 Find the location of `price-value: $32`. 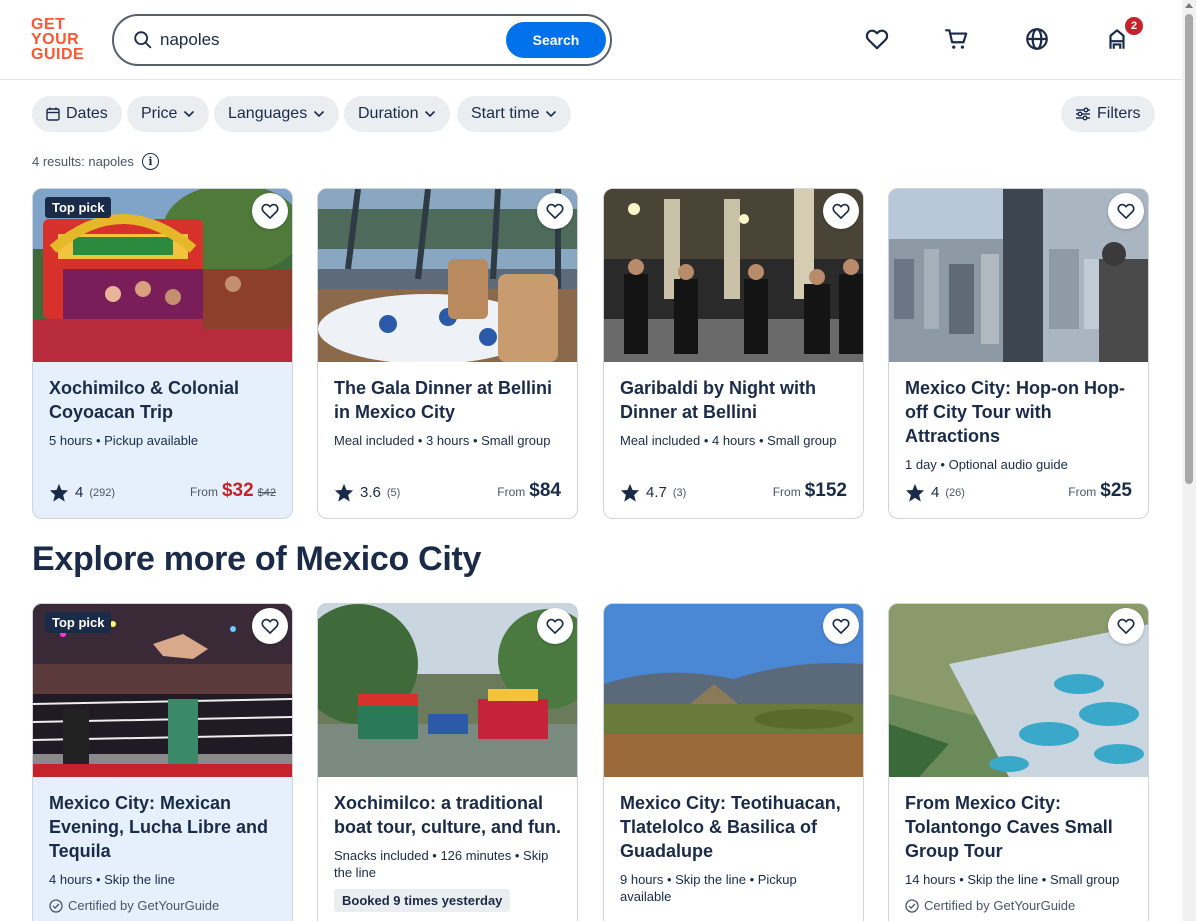

price-value: $32 is located at coordinates (237, 490).